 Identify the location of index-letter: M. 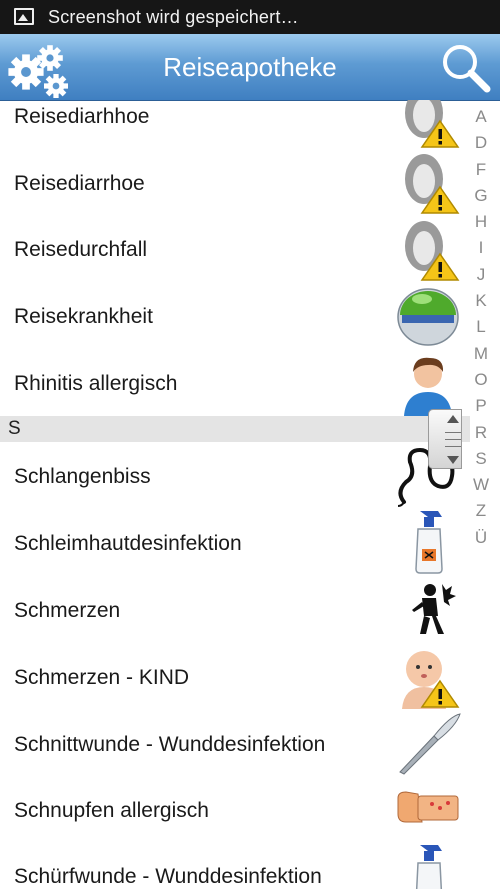
(481, 354).